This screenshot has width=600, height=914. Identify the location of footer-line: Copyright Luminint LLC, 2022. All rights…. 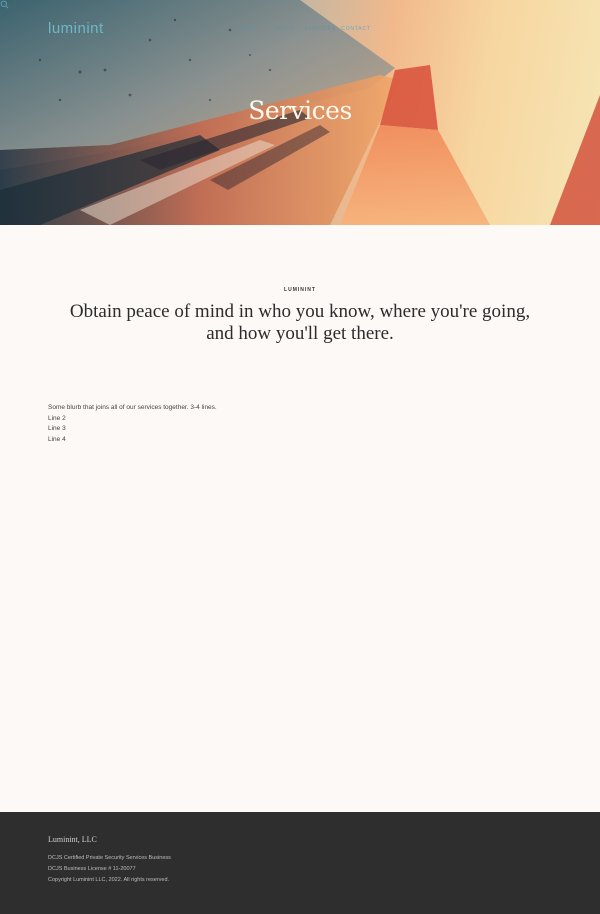
(109, 880).